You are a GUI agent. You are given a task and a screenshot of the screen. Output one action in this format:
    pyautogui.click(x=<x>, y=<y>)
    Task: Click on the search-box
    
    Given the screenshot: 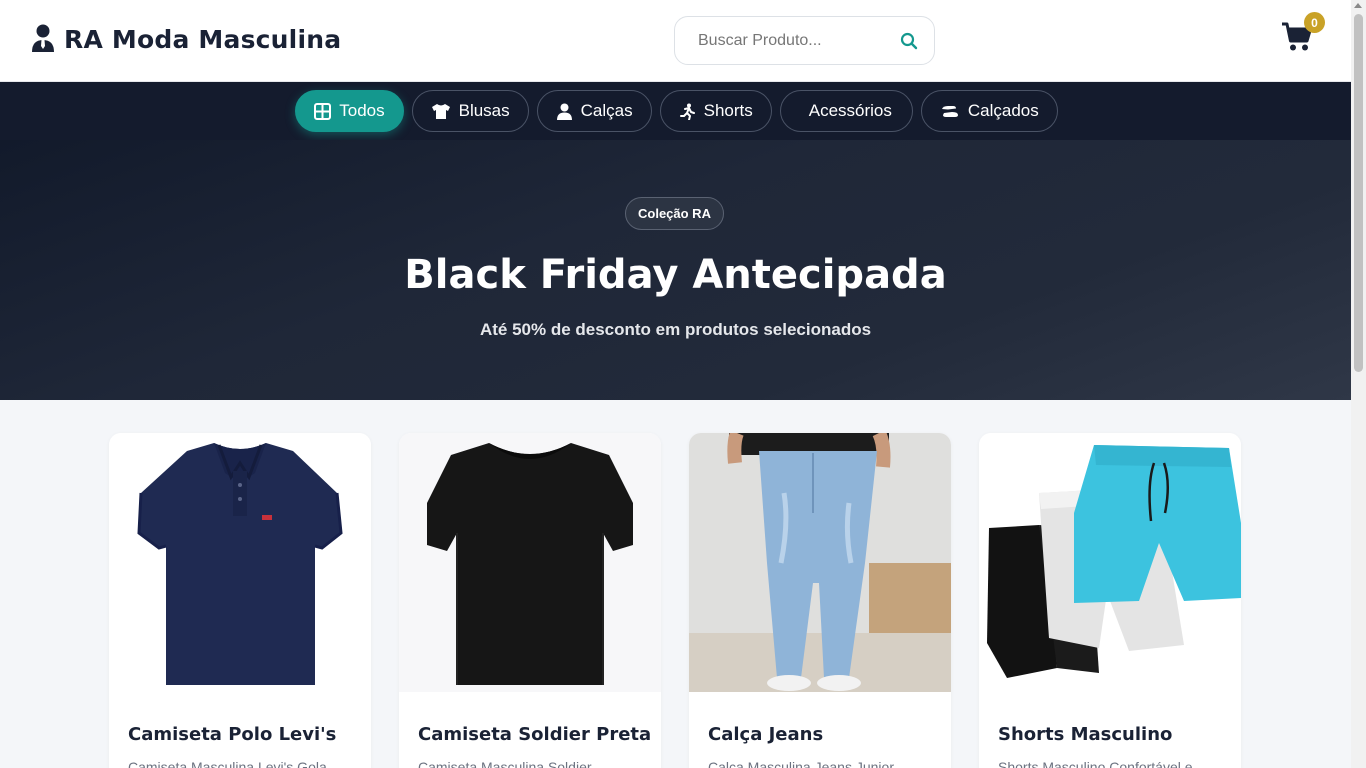 What is the action you would take?
    pyautogui.click(x=804, y=40)
    